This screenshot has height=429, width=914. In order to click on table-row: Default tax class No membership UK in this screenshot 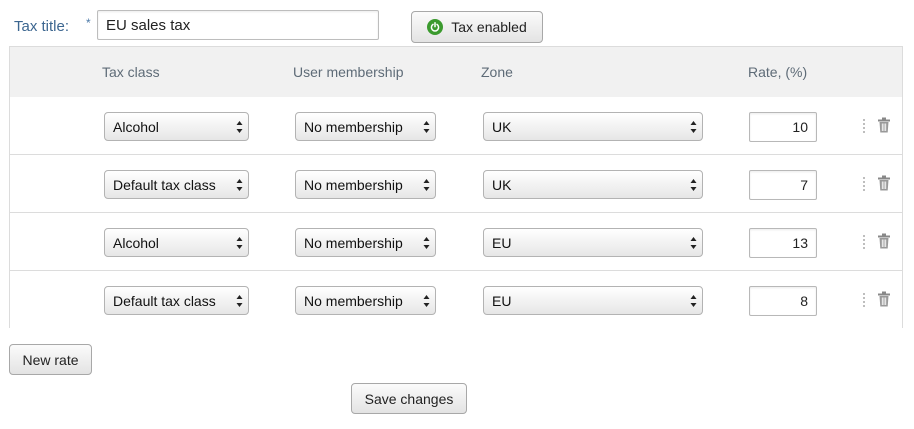, I will do `click(456, 184)`.